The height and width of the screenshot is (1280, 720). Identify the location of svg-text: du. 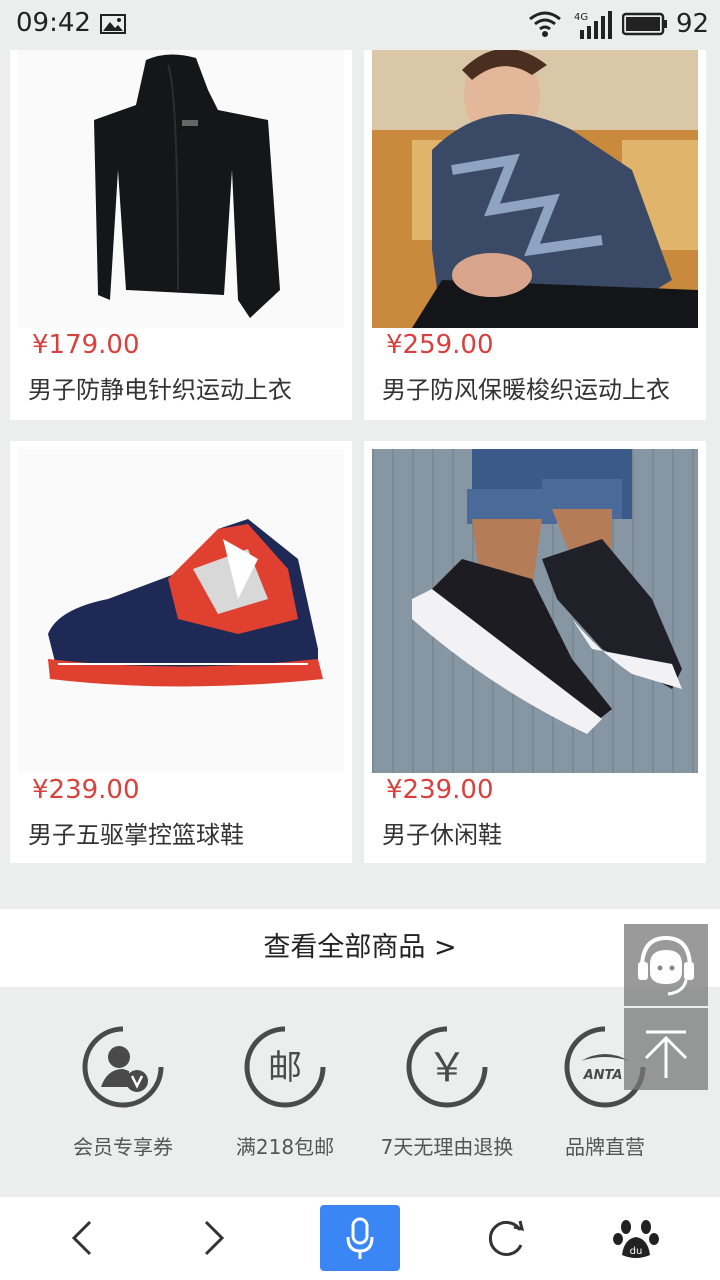
(636, 1251).